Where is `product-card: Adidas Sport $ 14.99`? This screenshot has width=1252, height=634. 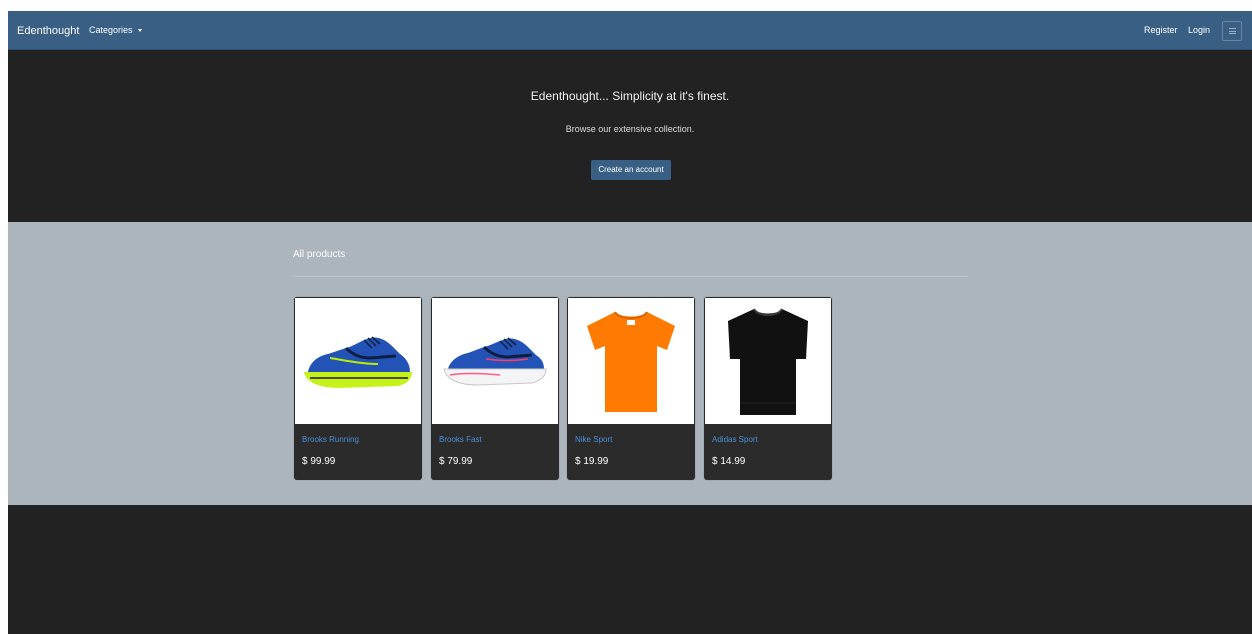
product-card: Adidas Sport $ 14.99 is located at coordinates (768, 388).